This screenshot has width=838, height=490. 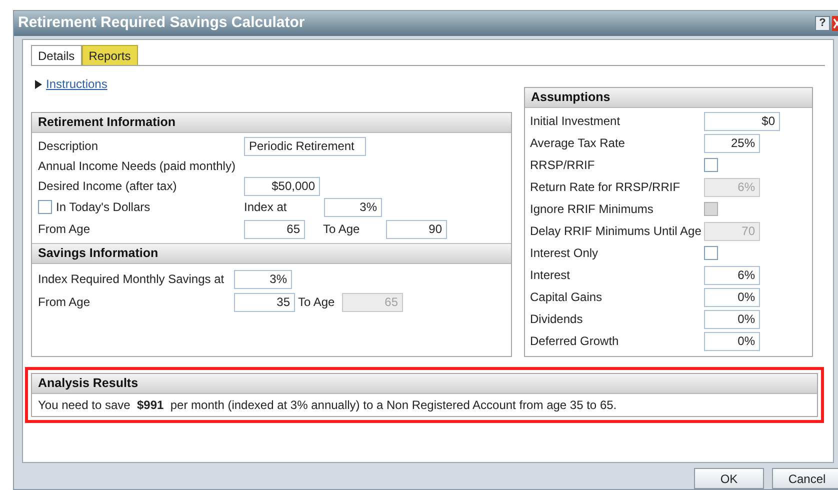 I want to click on input-field: 35, so click(x=264, y=302).